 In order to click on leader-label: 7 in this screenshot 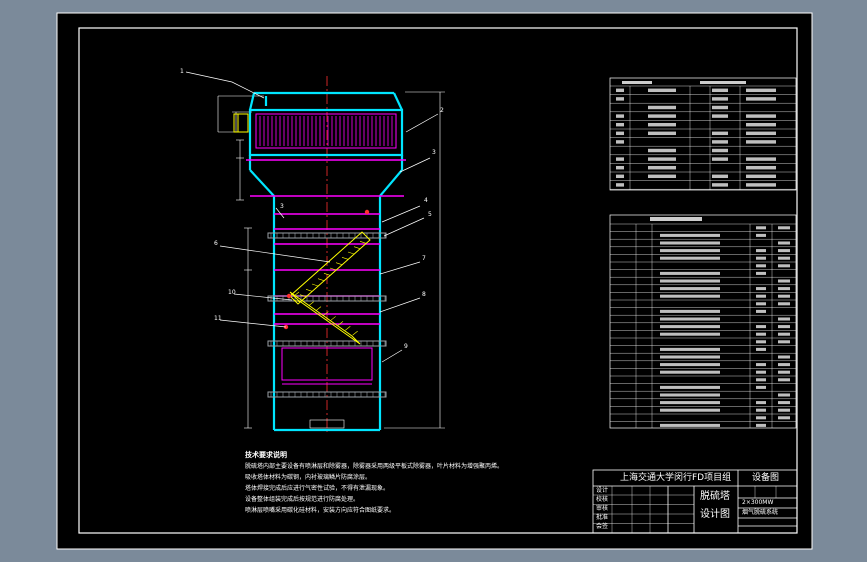, I will do `click(424, 258)`.